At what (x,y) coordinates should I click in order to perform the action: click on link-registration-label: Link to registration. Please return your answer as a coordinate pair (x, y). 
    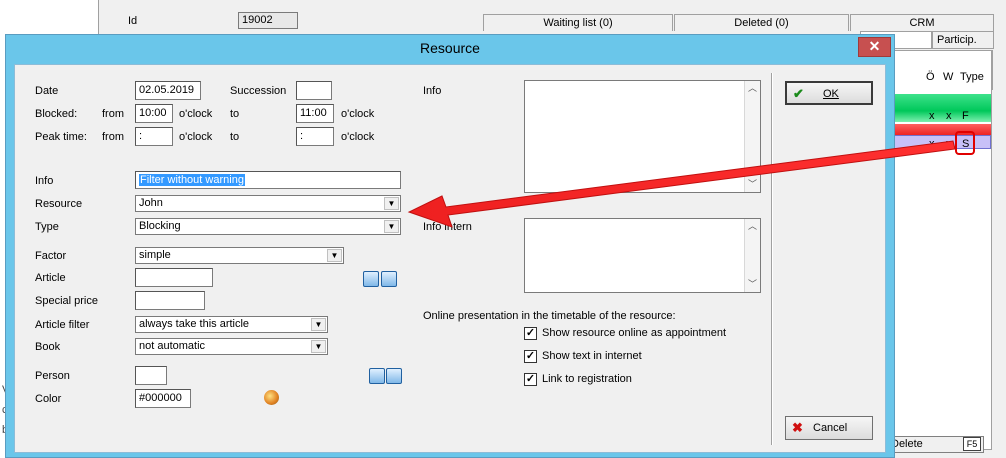
    Looking at the image, I should click on (587, 379).